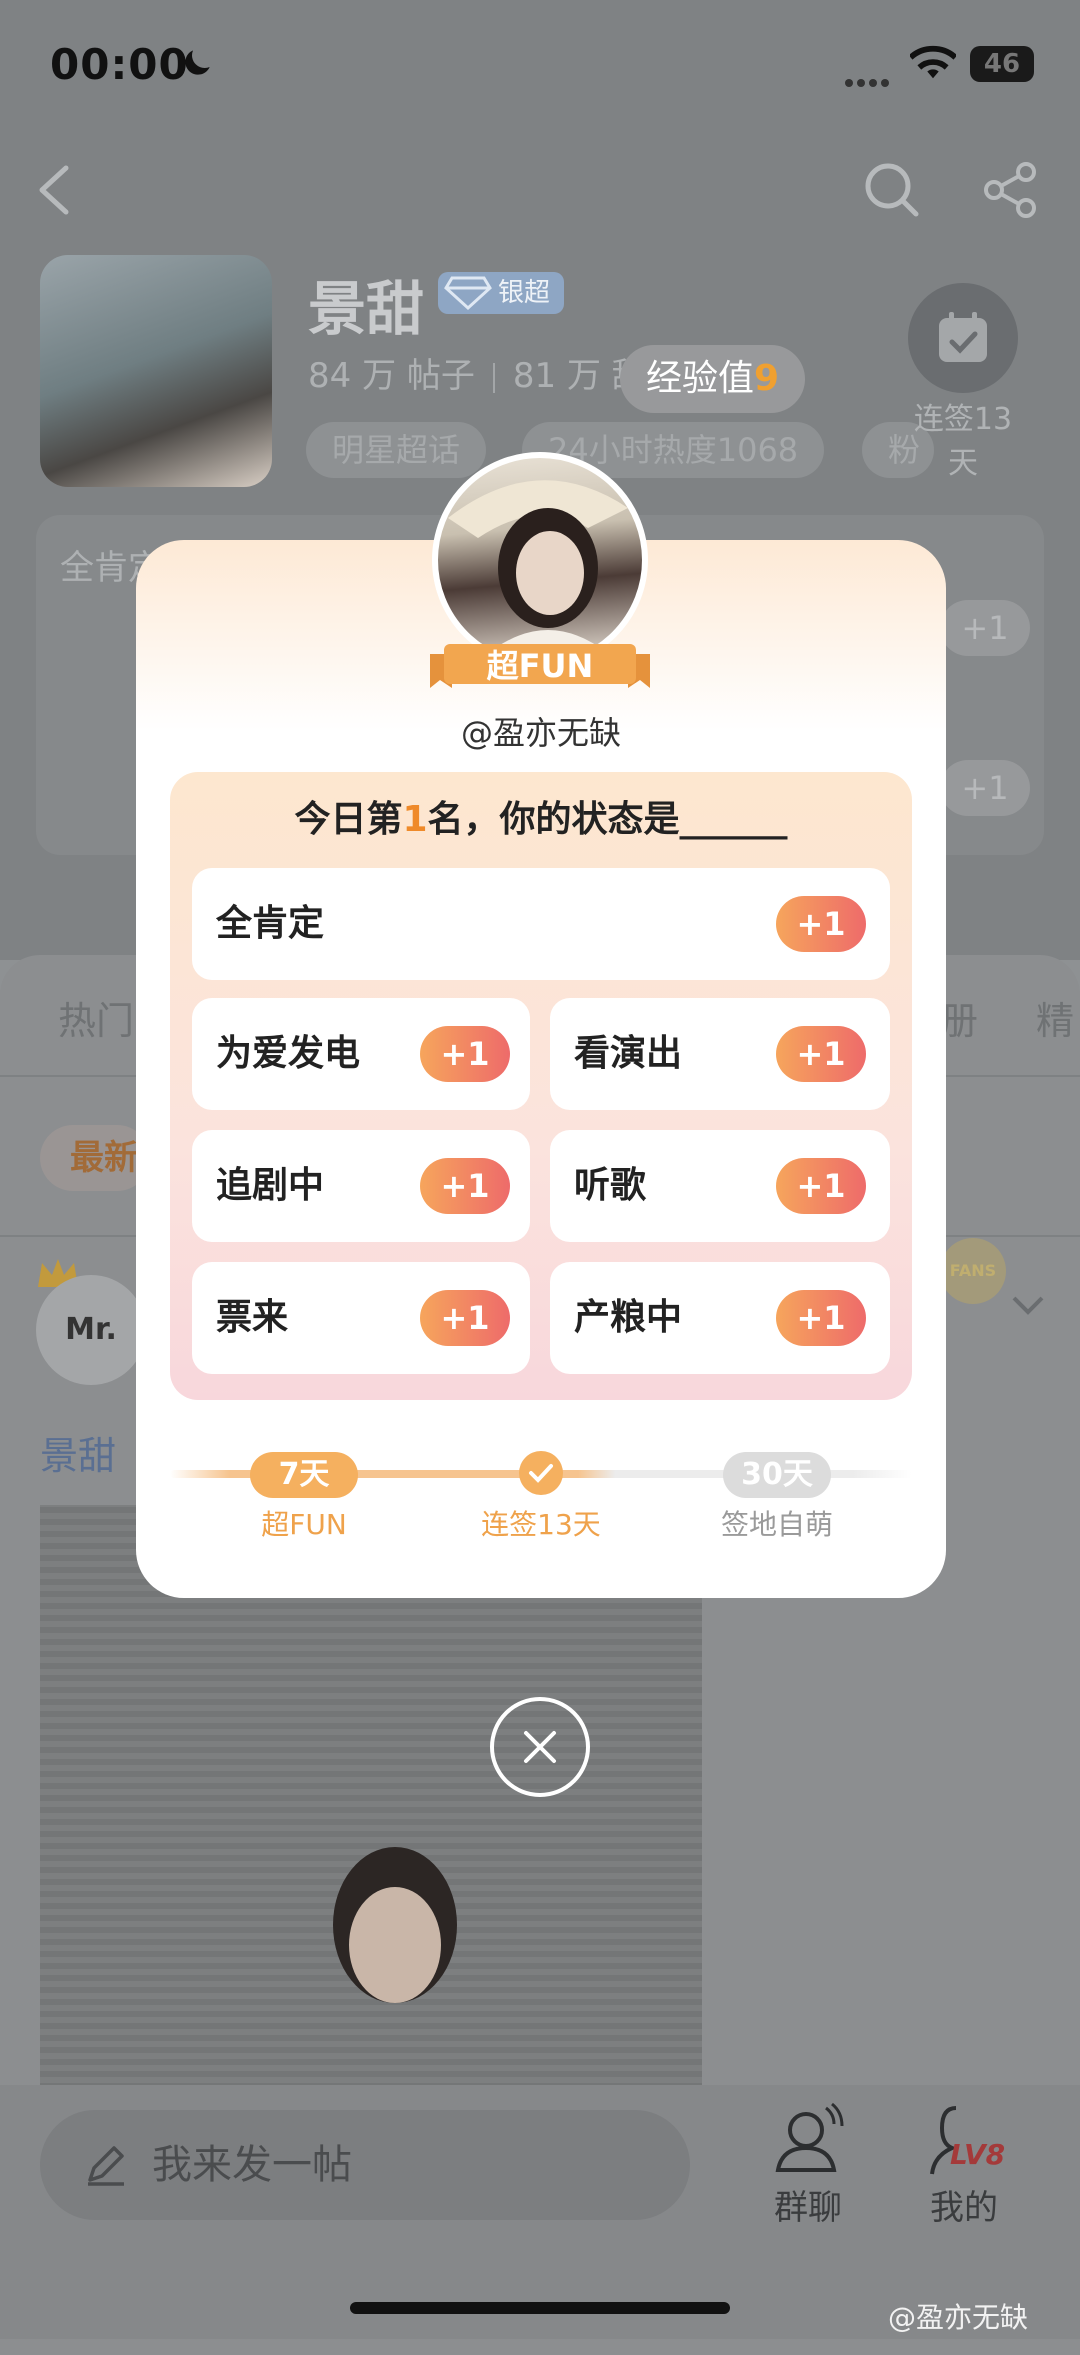 This screenshot has height=2355, width=1080. What do you see at coordinates (55, 190) in the screenshot?
I see `back-arrow-icon` at bounding box center [55, 190].